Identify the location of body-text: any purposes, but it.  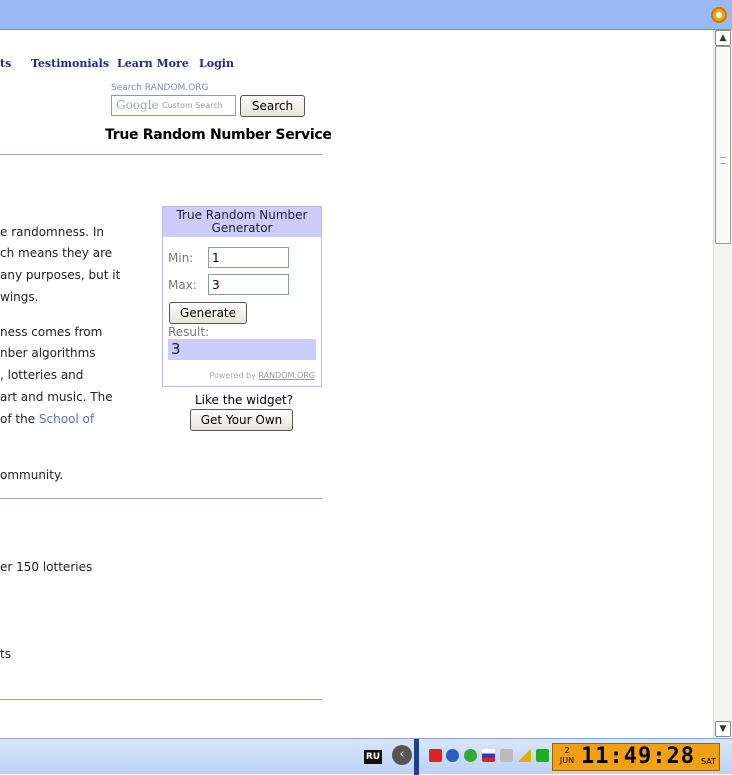
(60, 275).